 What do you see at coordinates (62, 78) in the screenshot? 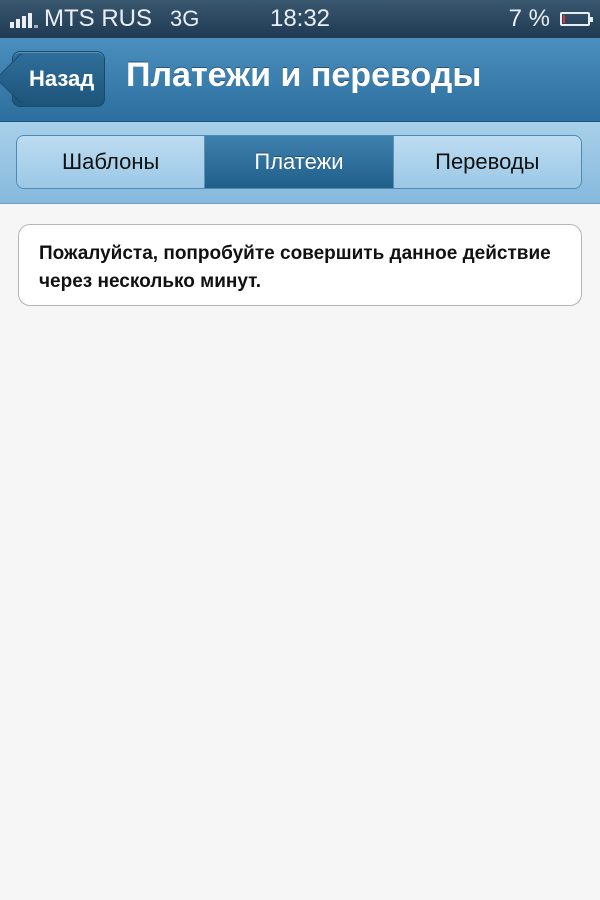
I see `back-button-label: Назад` at bounding box center [62, 78].